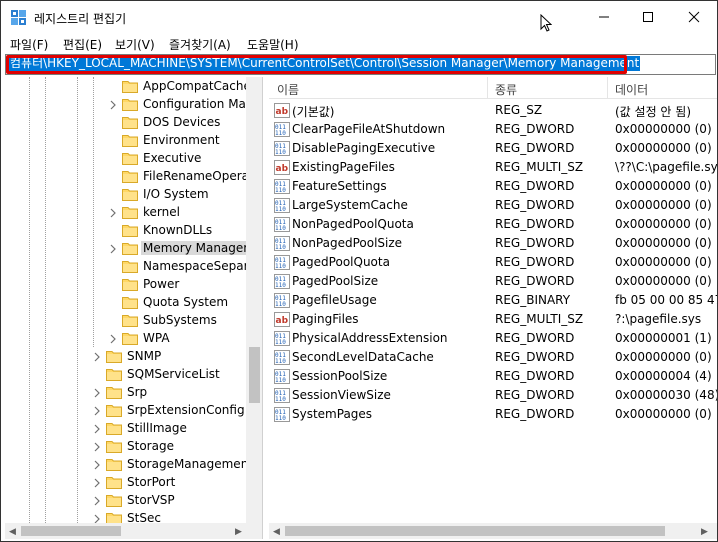  What do you see at coordinates (172, 465) in the screenshot?
I see `tree-item: StorageManagement` at bounding box center [172, 465].